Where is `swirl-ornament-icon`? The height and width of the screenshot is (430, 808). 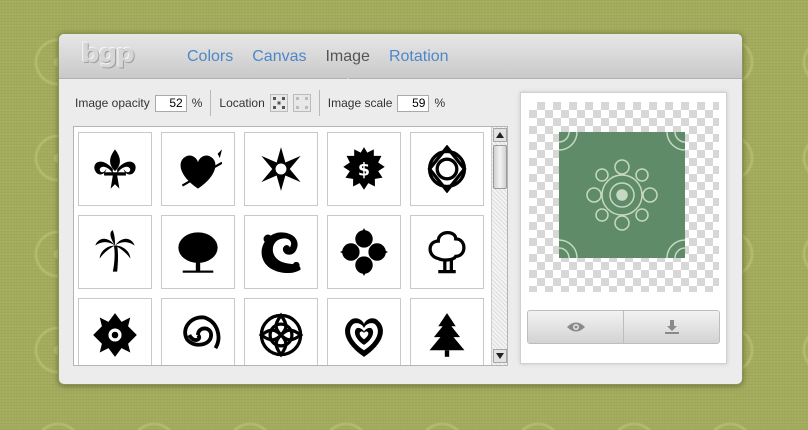 swirl-ornament-icon is located at coordinates (281, 253).